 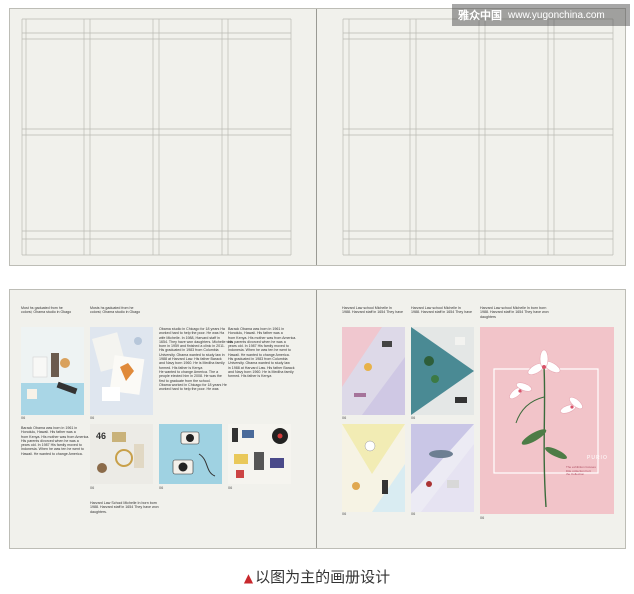 I want to click on watermark-logo: 雅众中国, so click(x=480, y=16).